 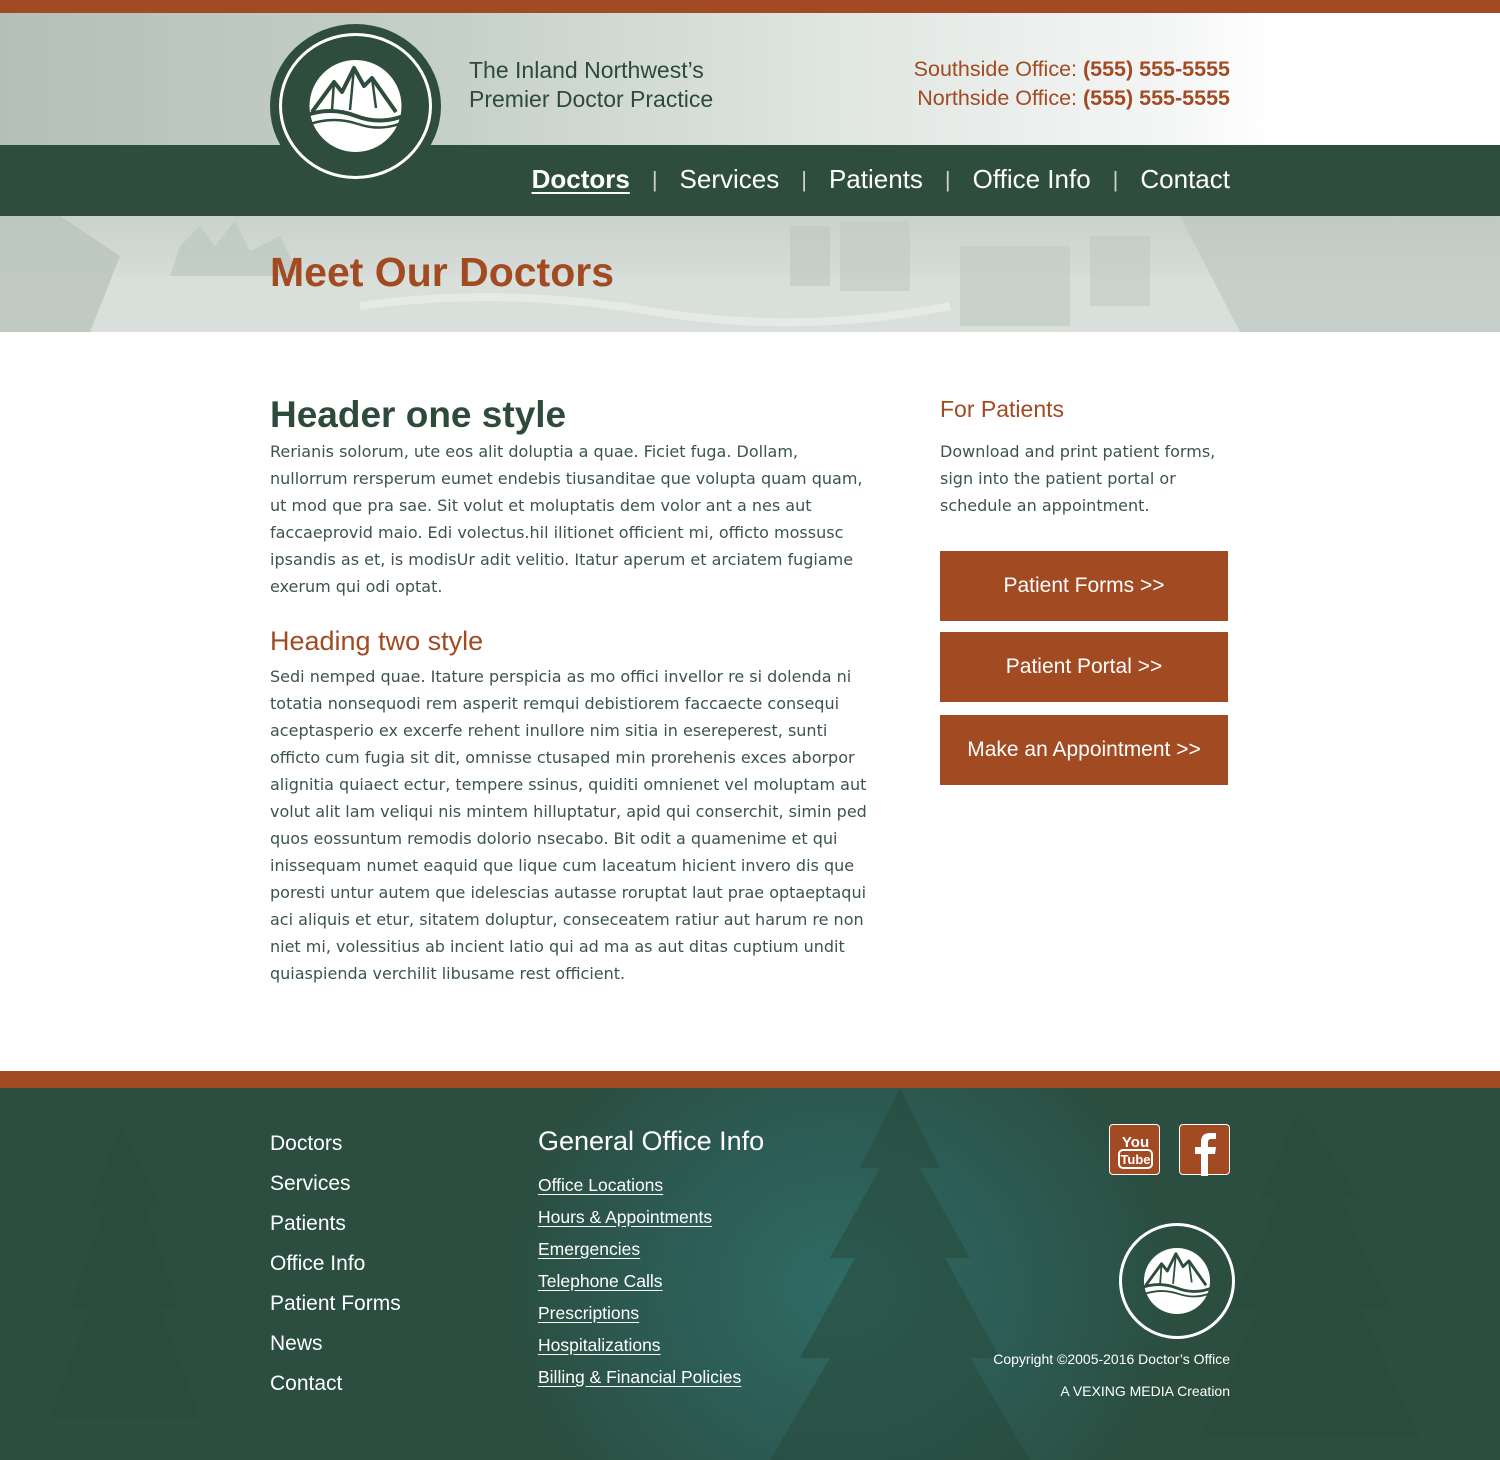 I want to click on link-prescriptions: Prescriptions, so click(x=651, y=1313).